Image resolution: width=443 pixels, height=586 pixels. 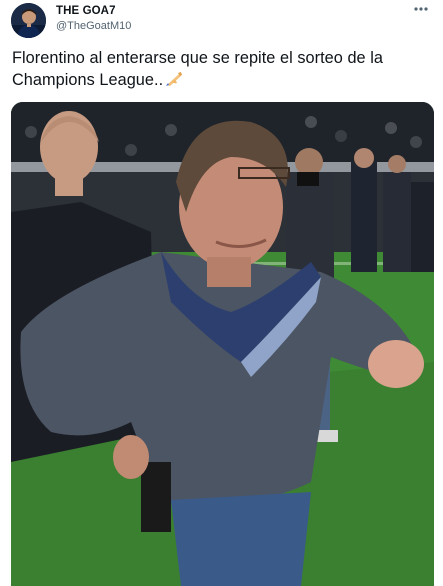 What do you see at coordinates (88, 79) in the screenshot?
I see `tweet-text-line-2: Champions League..` at bounding box center [88, 79].